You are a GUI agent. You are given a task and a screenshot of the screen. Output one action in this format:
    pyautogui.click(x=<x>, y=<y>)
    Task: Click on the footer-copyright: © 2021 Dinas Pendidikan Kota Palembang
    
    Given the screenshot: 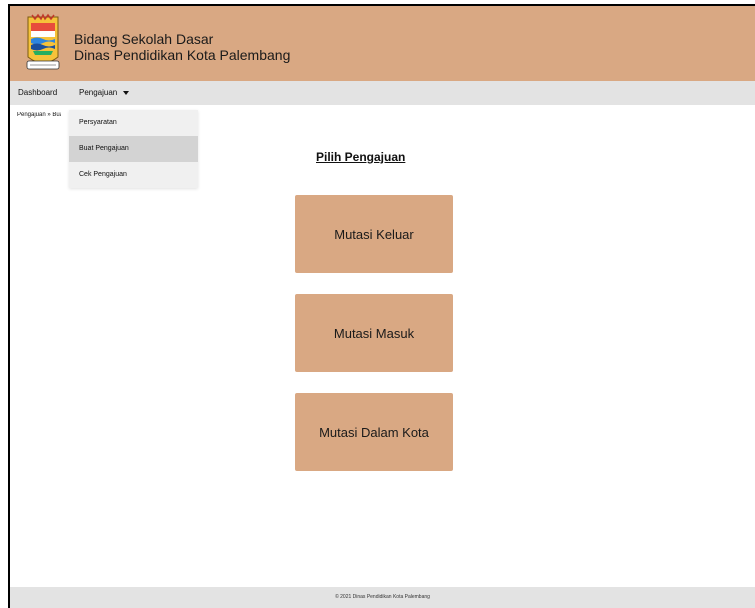 What is the action you would take?
    pyautogui.click(x=382, y=597)
    